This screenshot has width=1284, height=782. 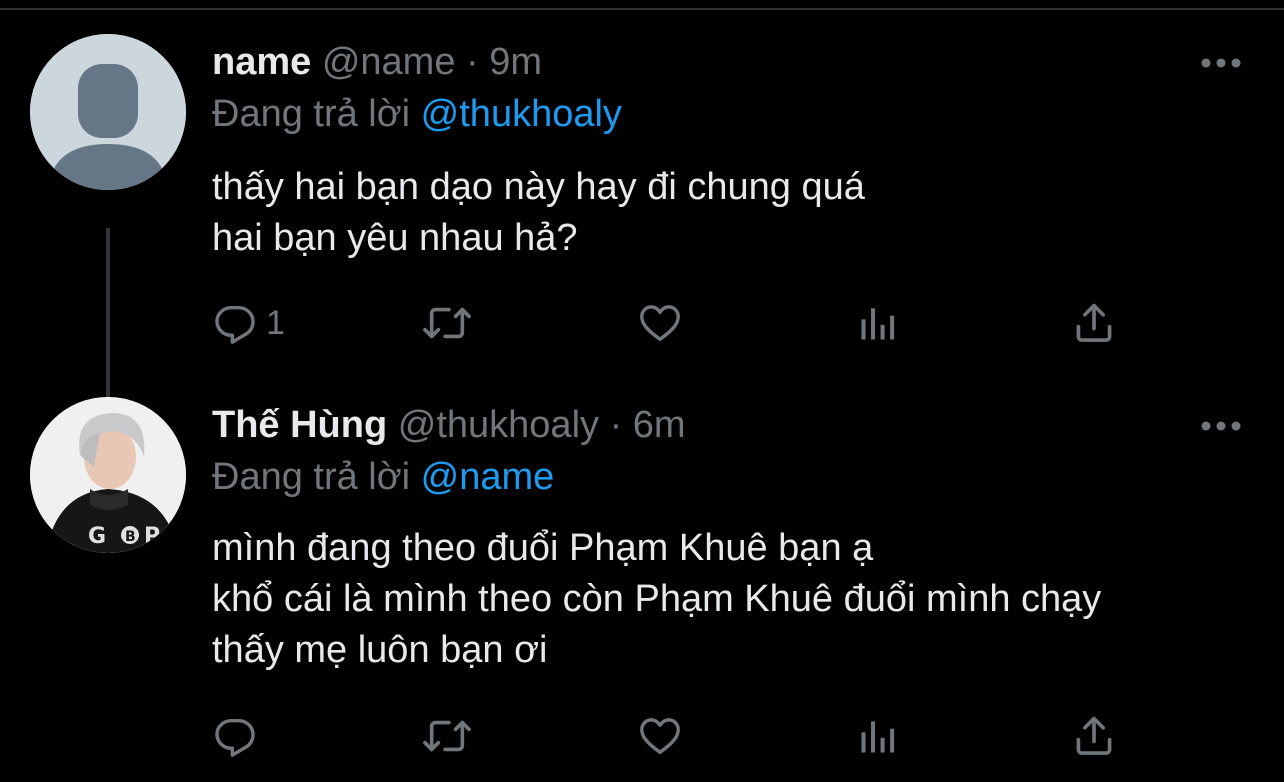 I want to click on avatar, so click(x=108, y=112).